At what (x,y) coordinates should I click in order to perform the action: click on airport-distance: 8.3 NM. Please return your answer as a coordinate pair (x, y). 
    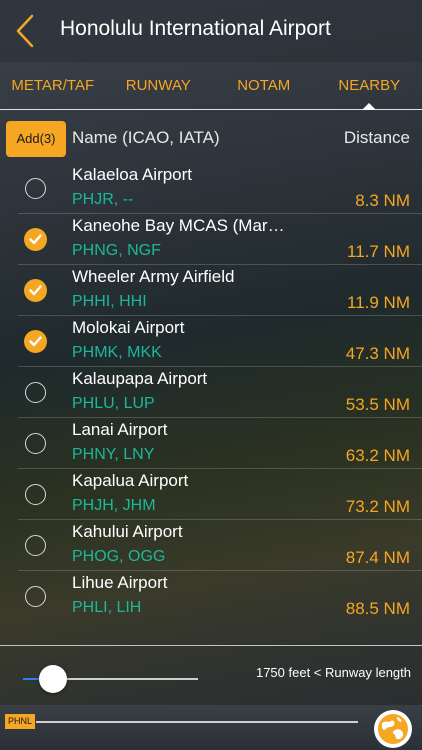
    Looking at the image, I should click on (382, 200).